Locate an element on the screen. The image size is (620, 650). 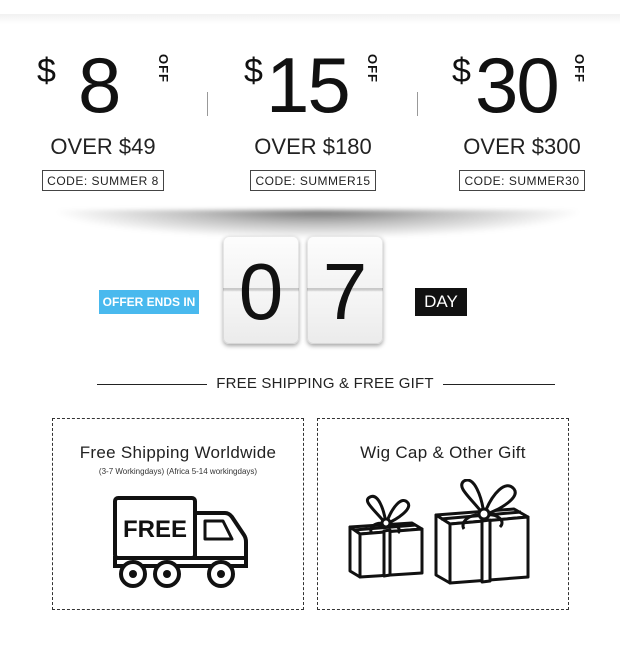
countdown-digit: 7 is located at coordinates (345, 291).